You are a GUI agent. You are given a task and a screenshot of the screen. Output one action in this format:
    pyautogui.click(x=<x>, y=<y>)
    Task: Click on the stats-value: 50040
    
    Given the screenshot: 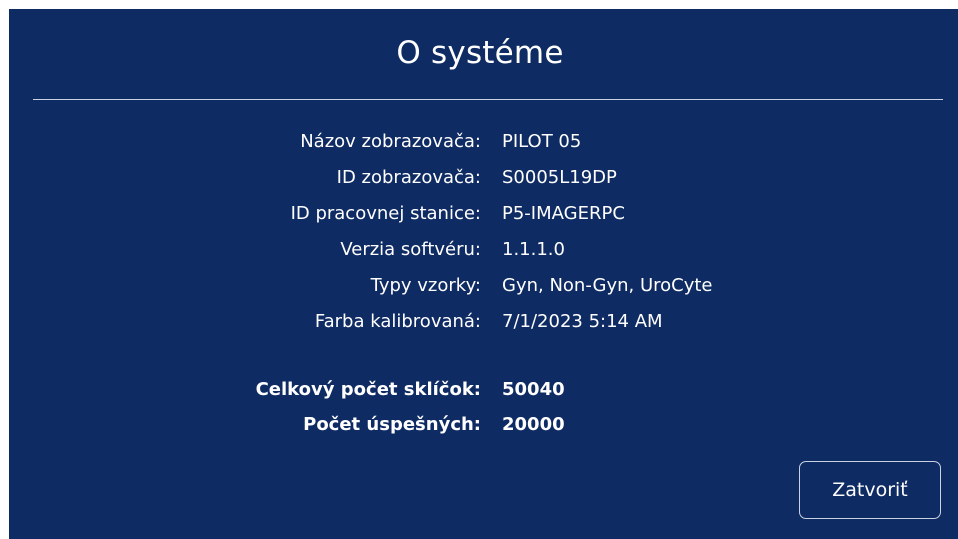 What is the action you would take?
    pyautogui.click(x=533, y=389)
    